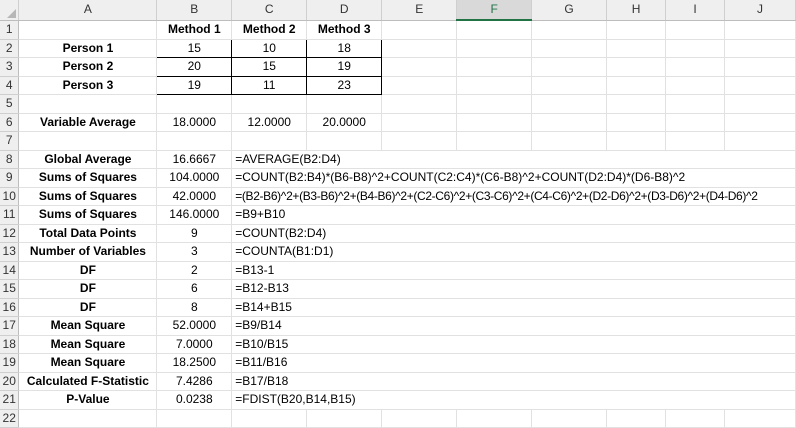 The image size is (796, 428). I want to click on row-number: 5, so click(10, 104).